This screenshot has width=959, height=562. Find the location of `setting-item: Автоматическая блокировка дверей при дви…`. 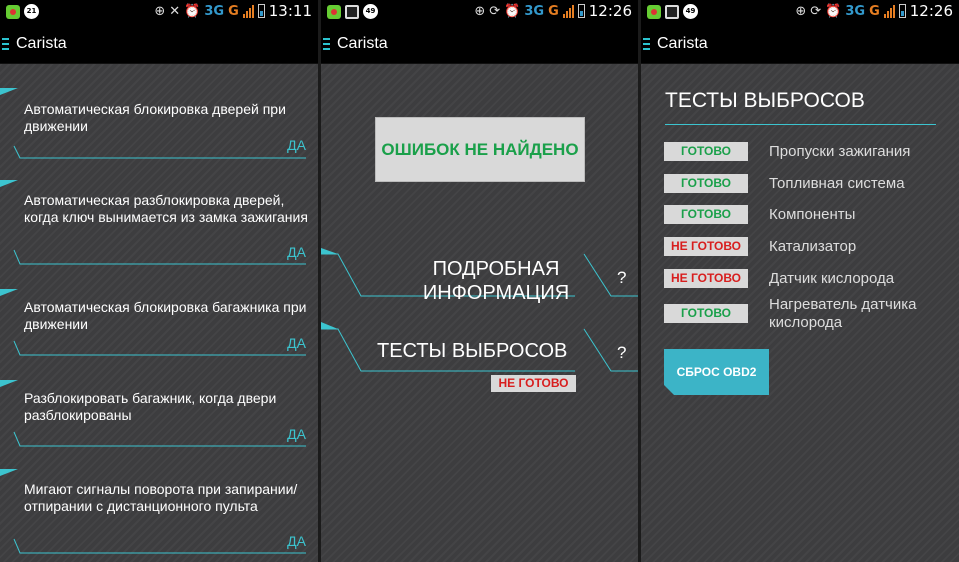

setting-item: Автоматическая блокировка дверей при дви… is located at coordinates (159, 128).